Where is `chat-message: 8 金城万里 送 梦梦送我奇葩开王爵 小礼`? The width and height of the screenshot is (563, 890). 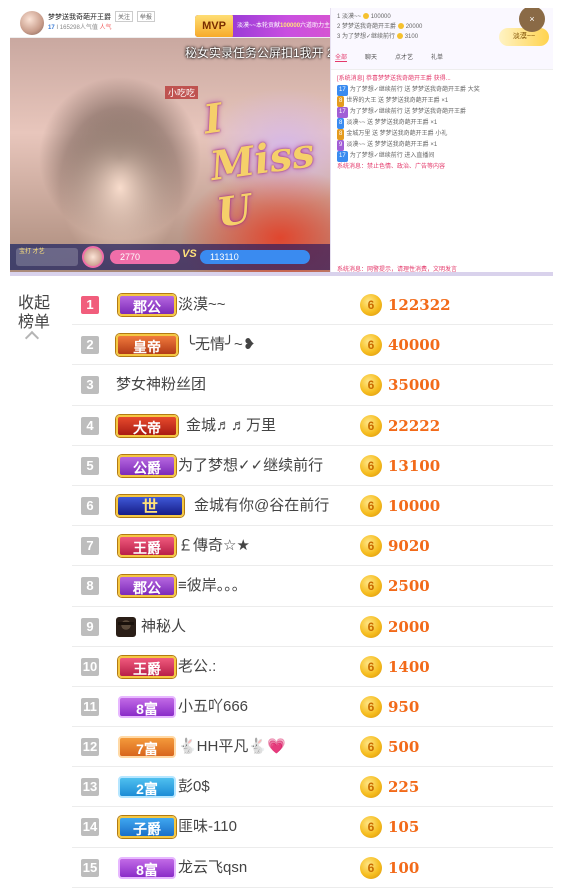 chat-message: 8 金城万里 送 梦梦送我奇葩开王爵 小礼 is located at coordinates (442, 134).